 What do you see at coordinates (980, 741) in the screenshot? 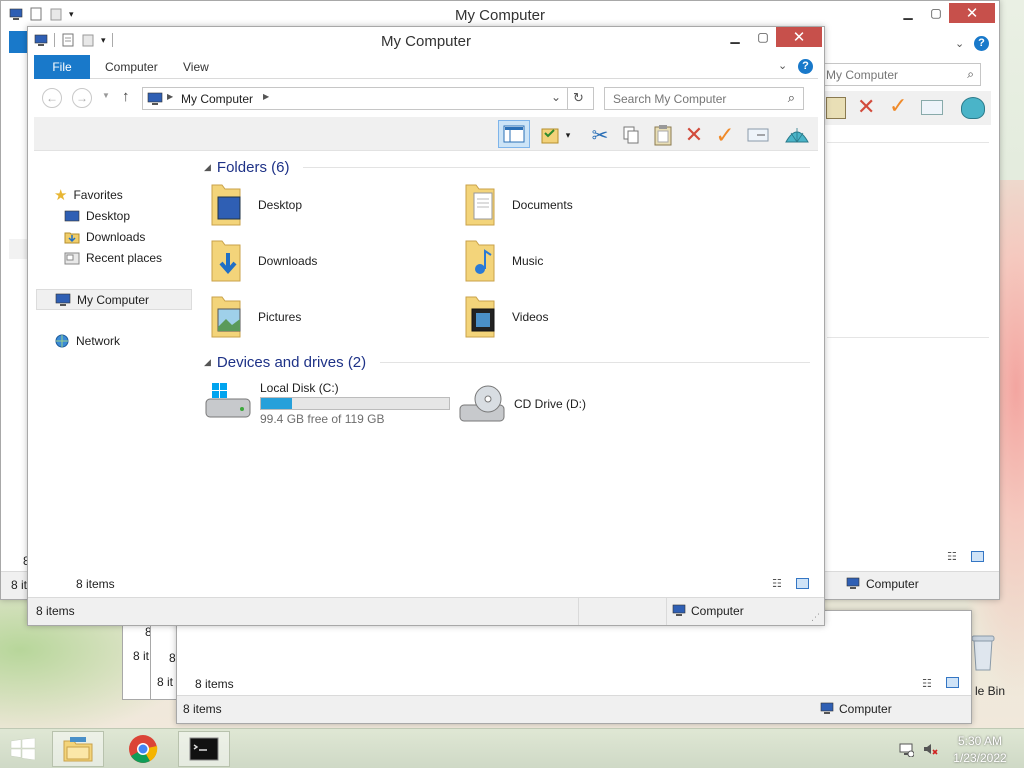
I see `clock-time: 5:30 AM` at bounding box center [980, 741].